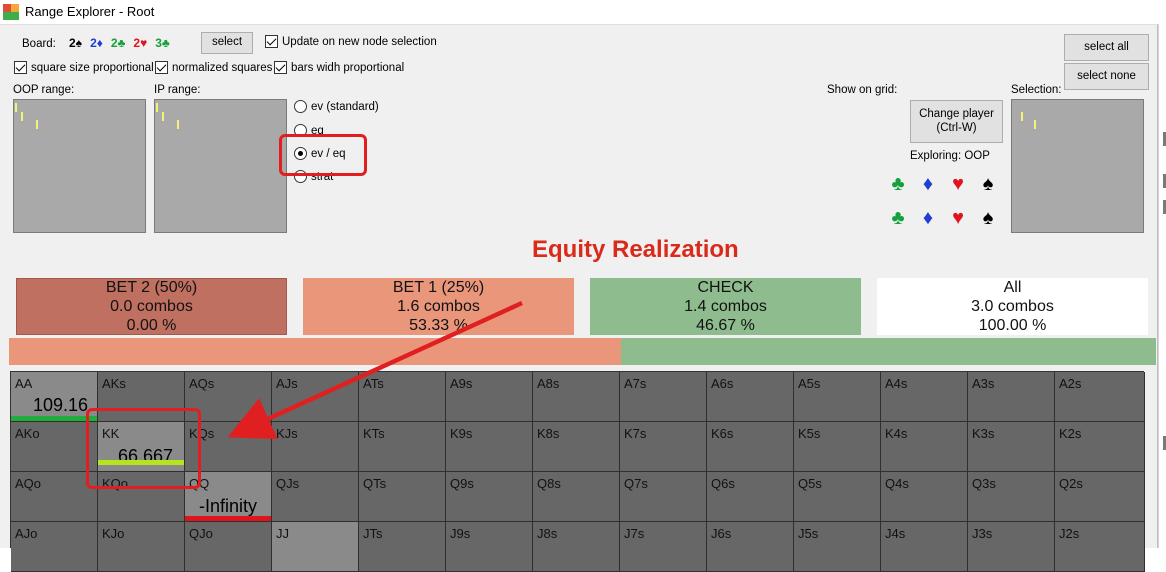 The height and width of the screenshot is (572, 1166). What do you see at coordinates (1069, 533) in the screenshot?
I see `hand-label: J2s` at bounding box center [1069, 533].